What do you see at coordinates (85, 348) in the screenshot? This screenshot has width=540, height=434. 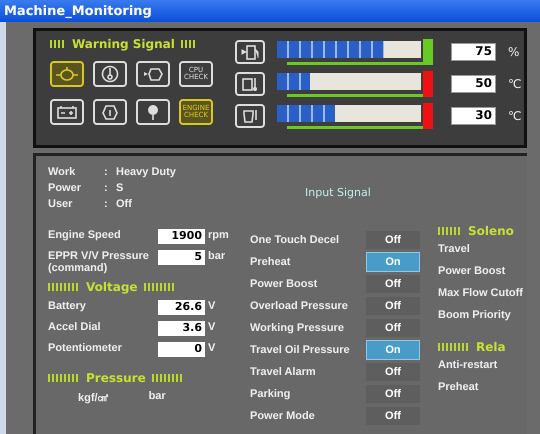 I see `reading-label: Potentiometer` at bounding box center [85, 348].